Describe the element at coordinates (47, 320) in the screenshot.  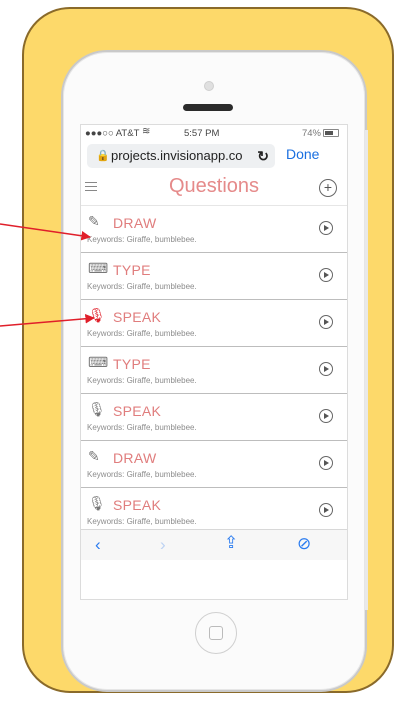
I see `arrow-to-speak` at that location.